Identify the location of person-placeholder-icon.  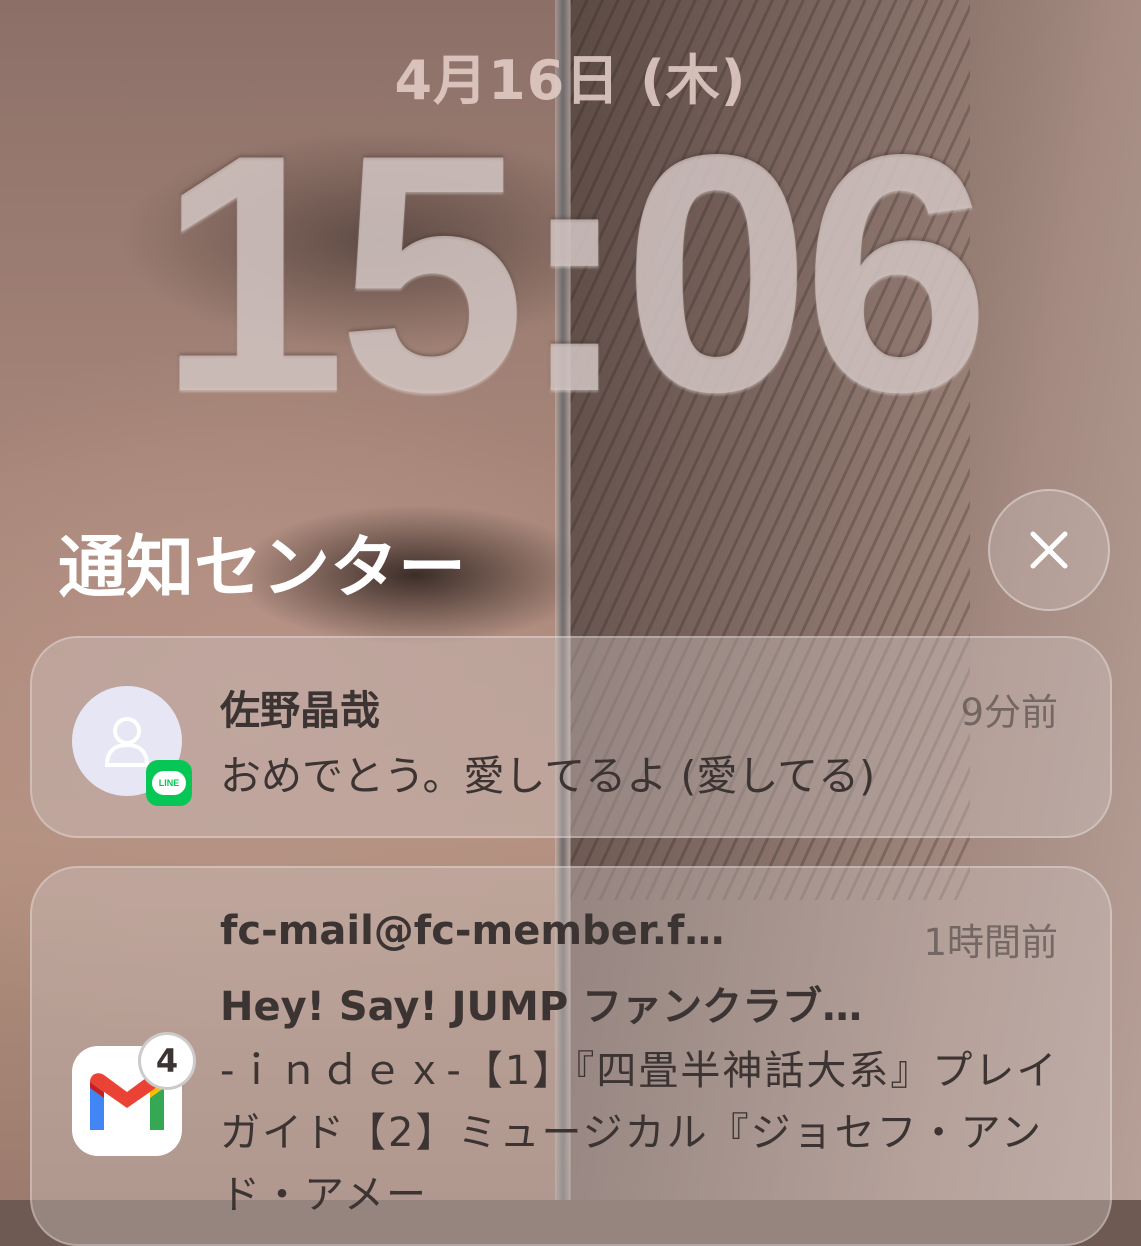
(127, 742).